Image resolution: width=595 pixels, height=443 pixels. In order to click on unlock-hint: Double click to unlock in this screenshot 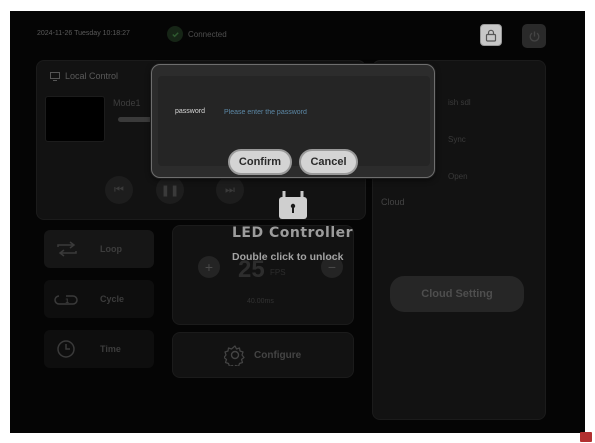, I will do `click(287, 257)`.